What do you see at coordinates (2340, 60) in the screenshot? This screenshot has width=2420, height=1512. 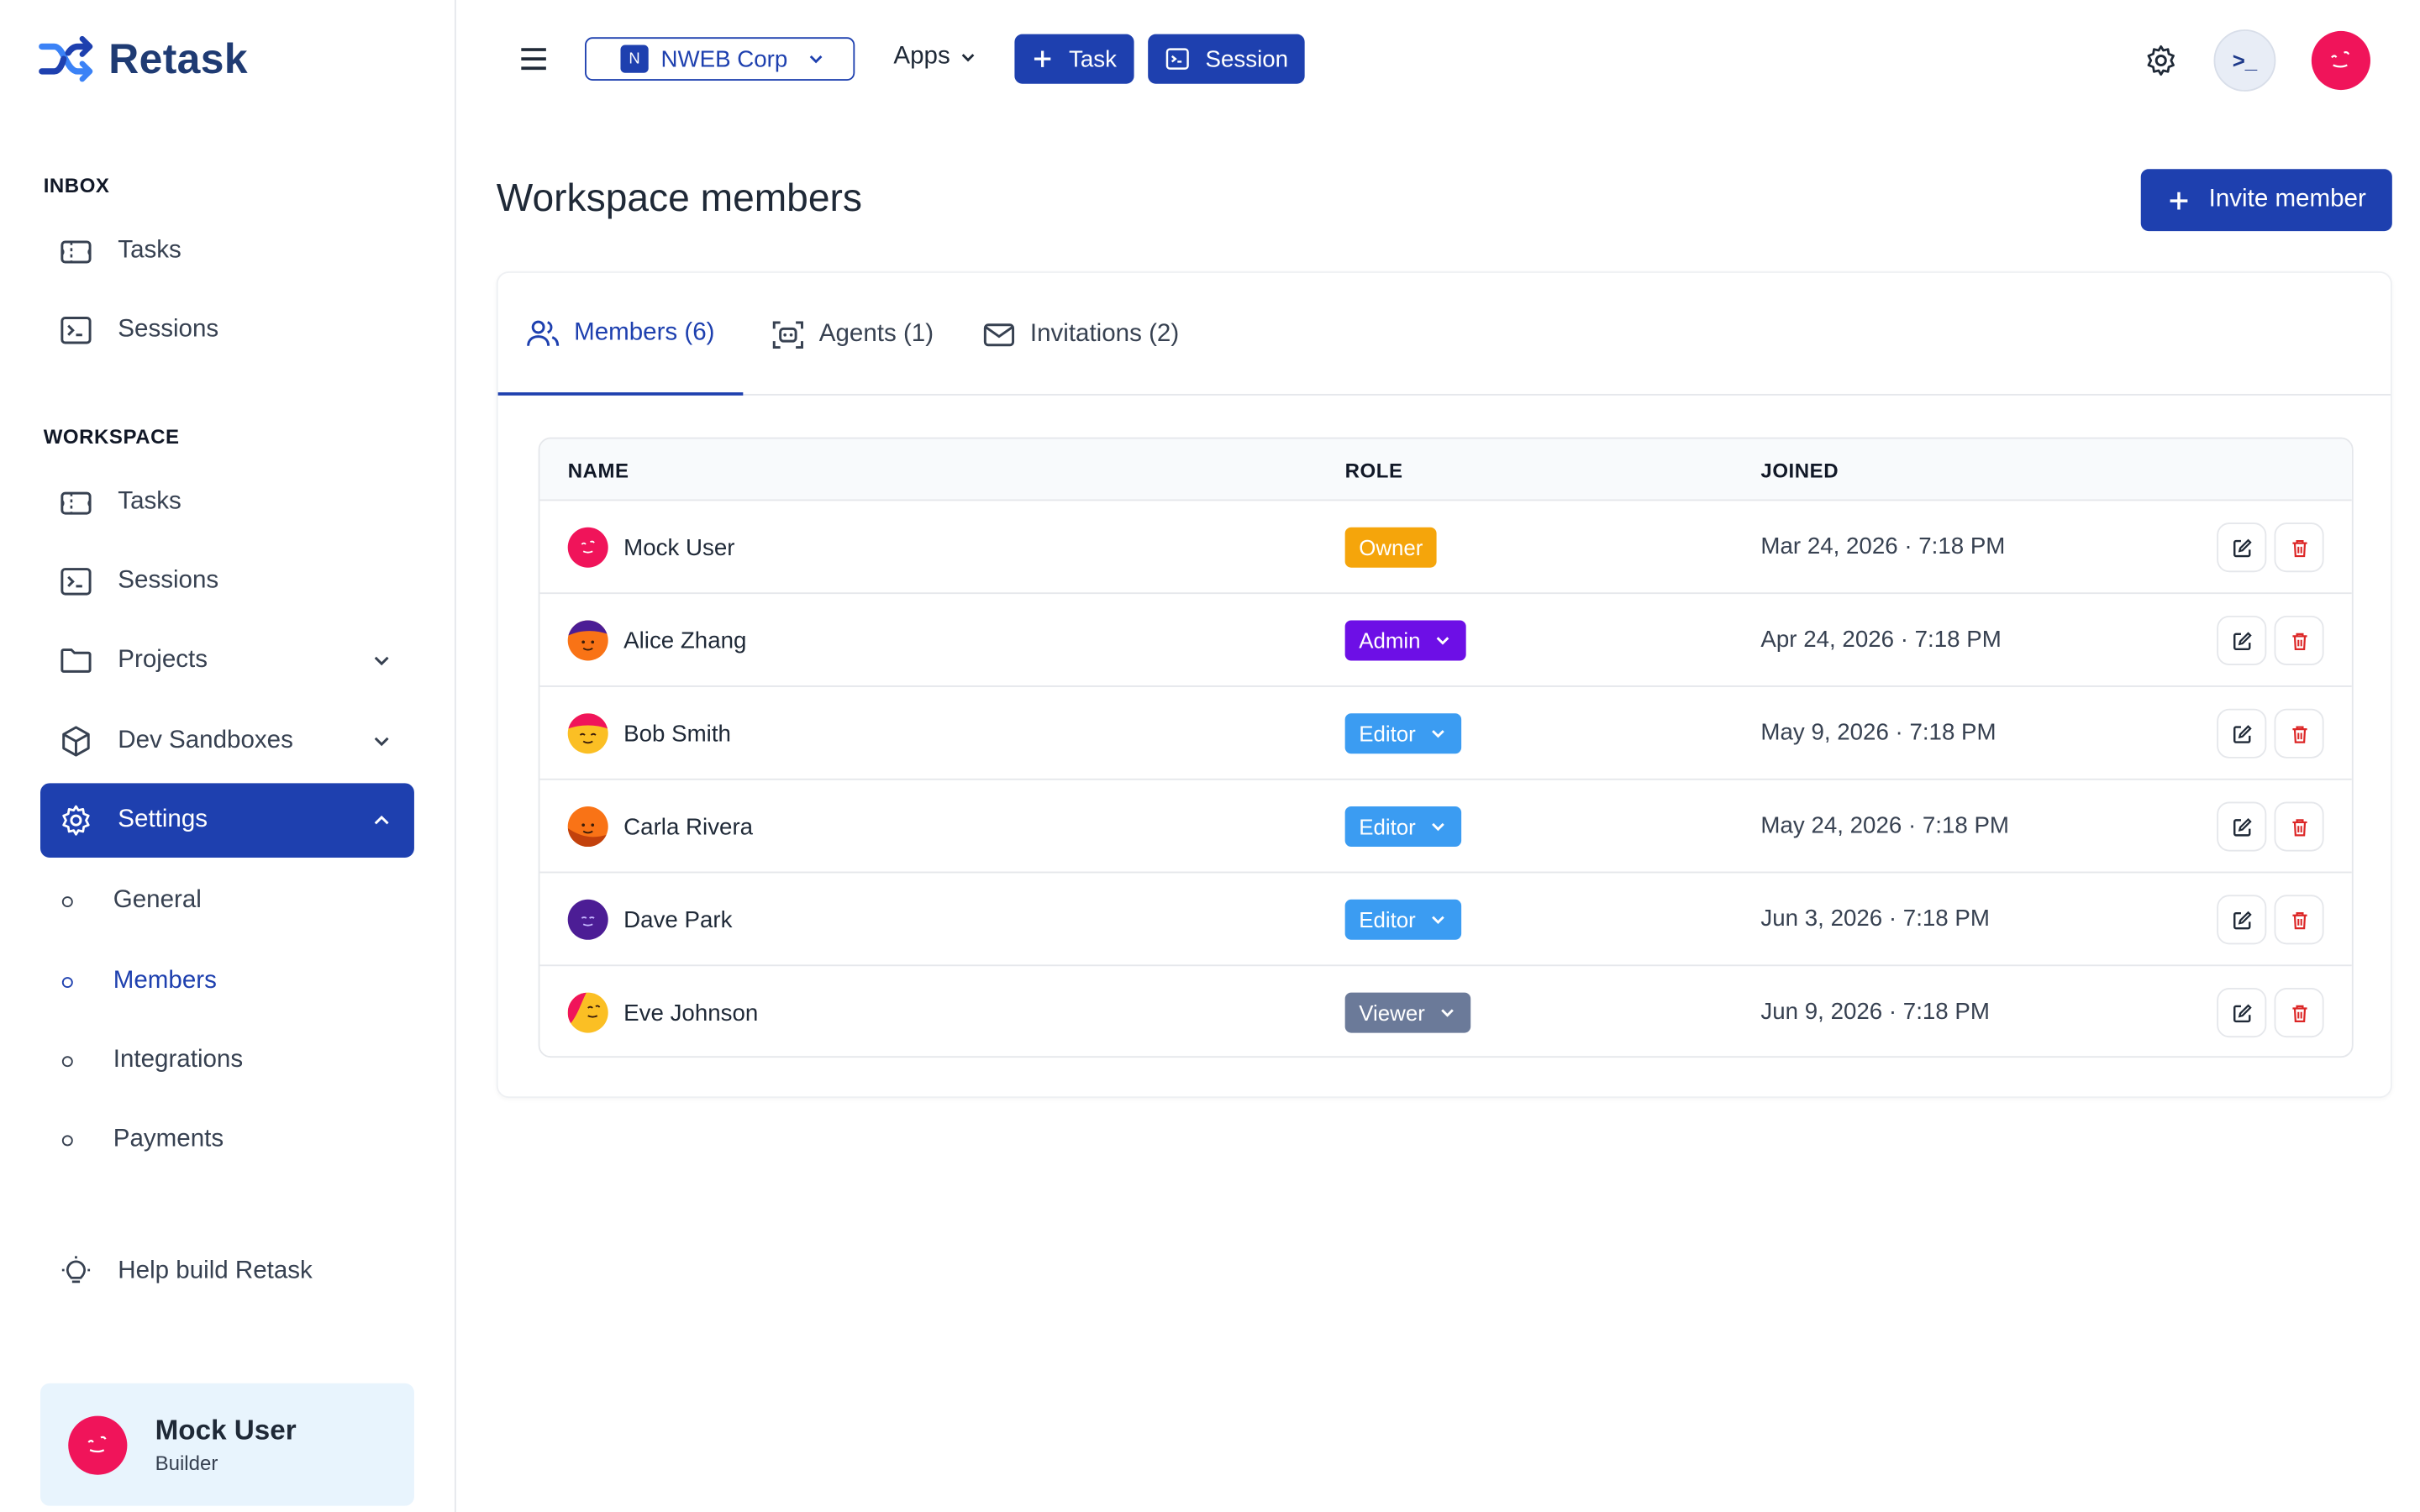 I see `user-avatar-button` at bounding box center [2340, 60].